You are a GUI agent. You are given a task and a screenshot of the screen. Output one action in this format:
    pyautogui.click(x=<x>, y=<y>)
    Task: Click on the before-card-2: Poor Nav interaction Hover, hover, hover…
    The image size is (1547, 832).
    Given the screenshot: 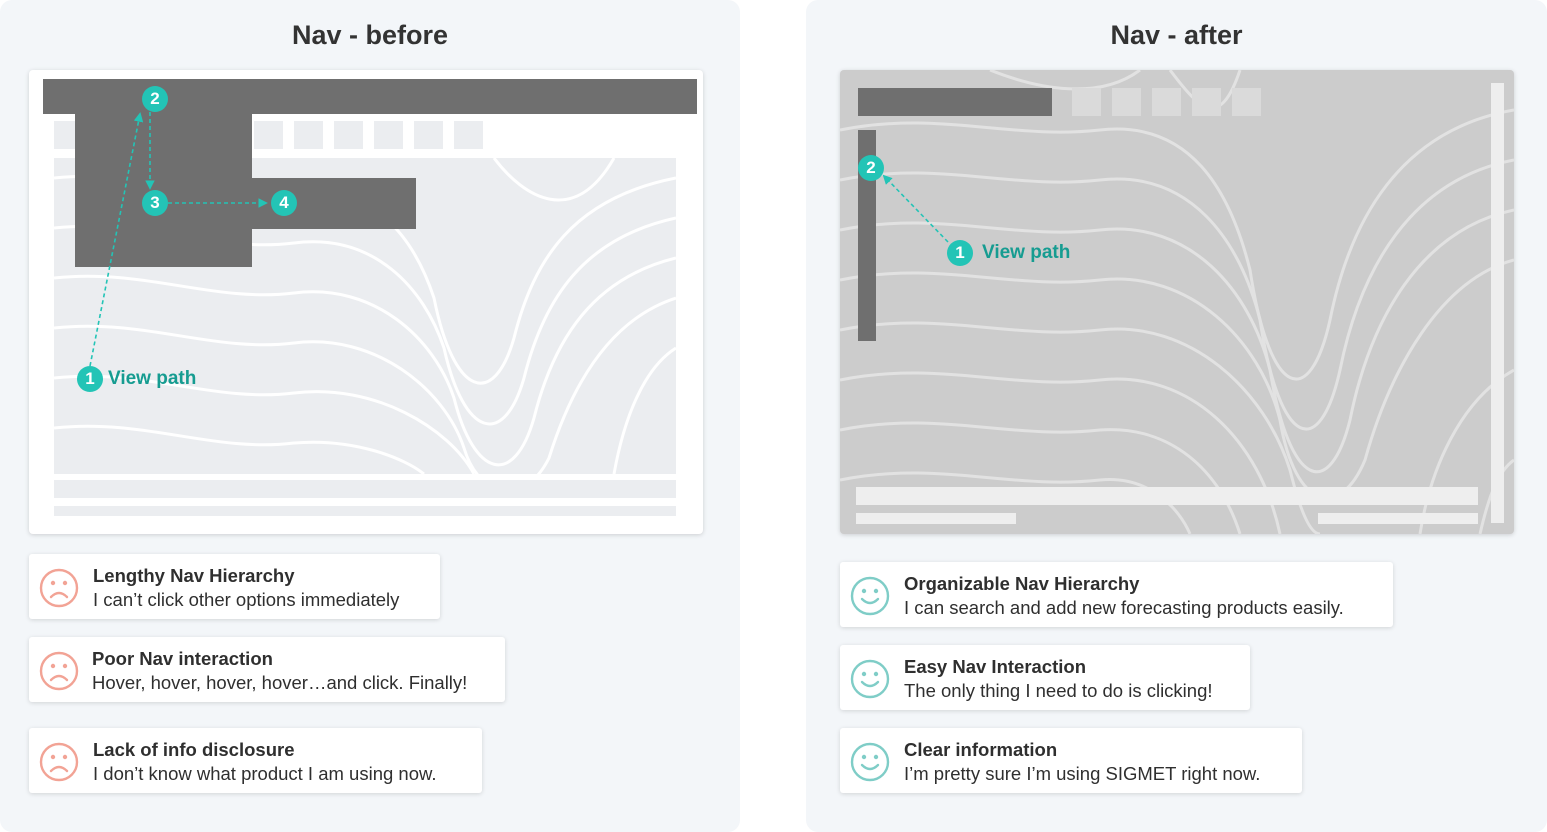 What is the action you would take?
    pyautogui.click(x=267, y=669)
    